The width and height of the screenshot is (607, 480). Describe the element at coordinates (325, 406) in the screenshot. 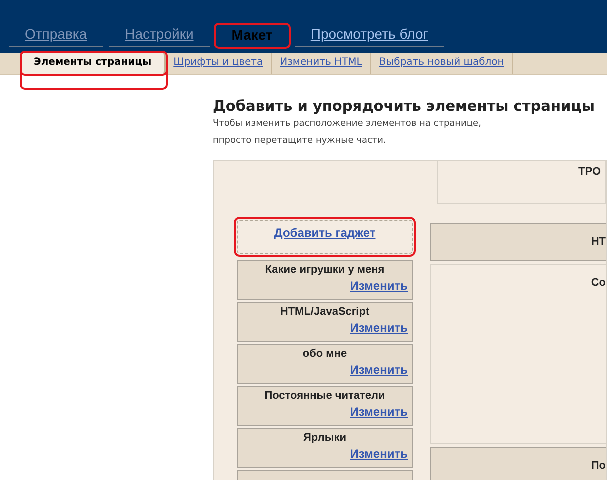

I see `gadget-block: Постоянные читатели Изменить` at that location.